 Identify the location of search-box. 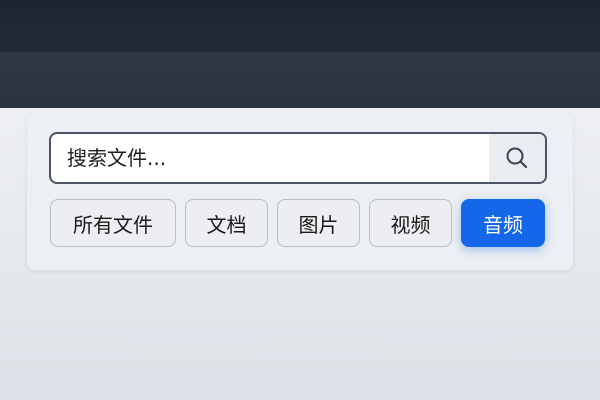
(298, 158).